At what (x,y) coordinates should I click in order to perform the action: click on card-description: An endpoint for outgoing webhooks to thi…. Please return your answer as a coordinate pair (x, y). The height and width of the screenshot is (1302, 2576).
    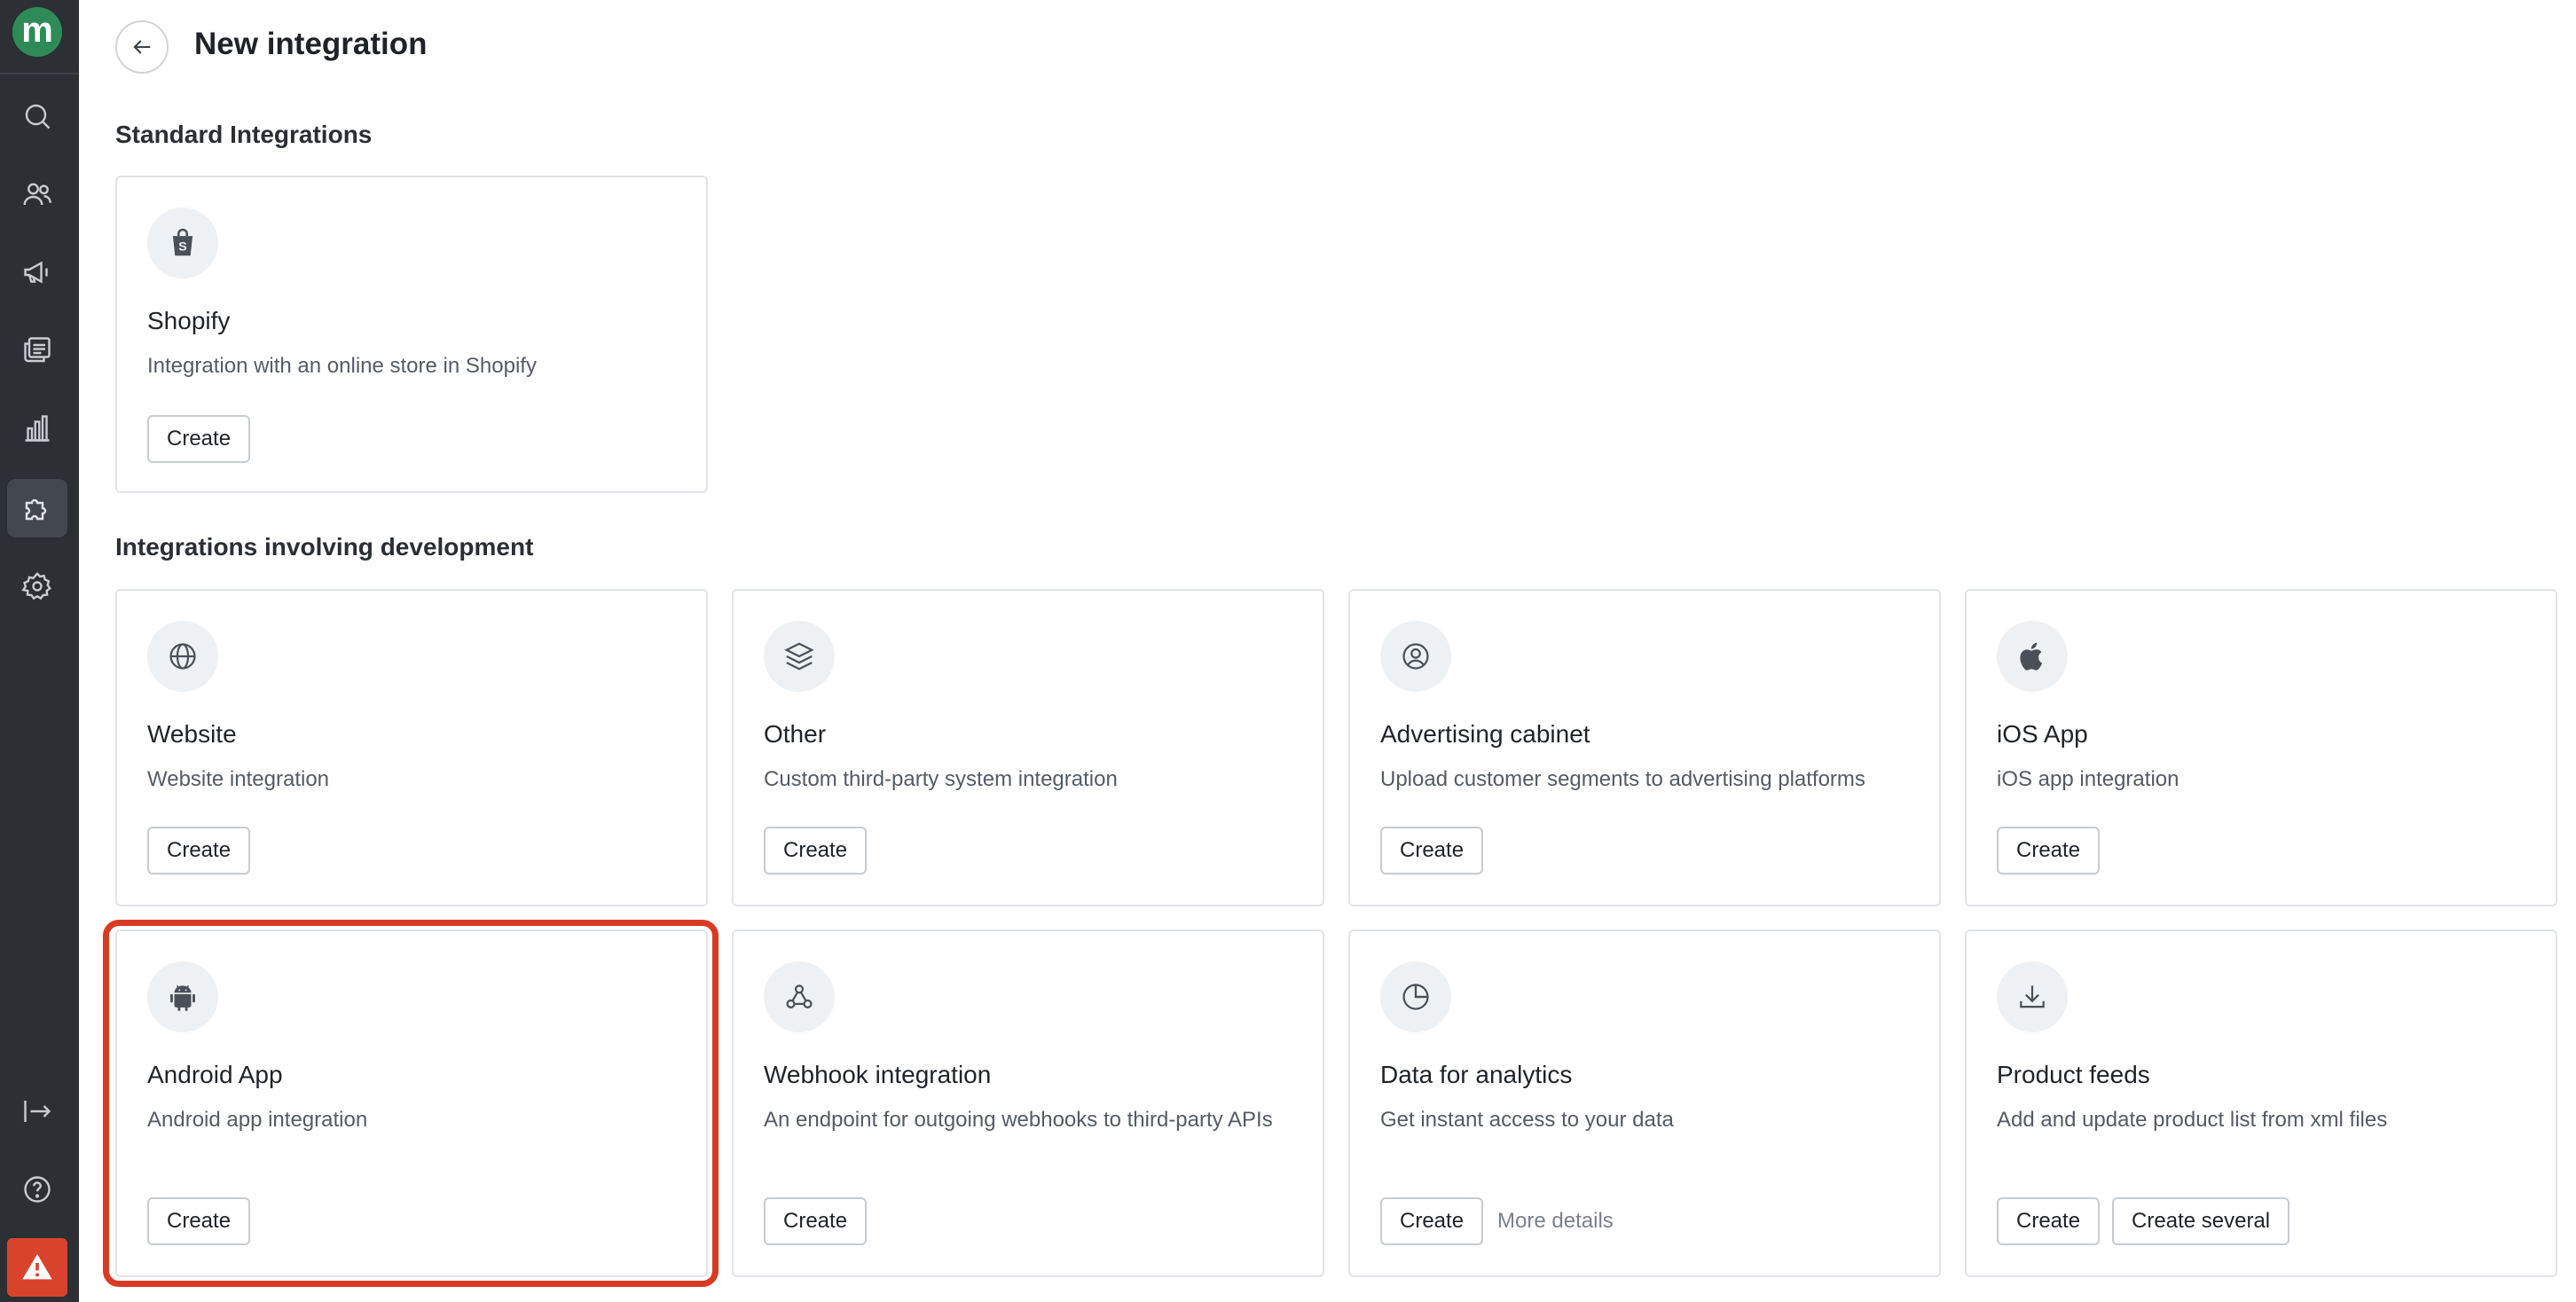
    Looking at the image, I should click on (1018, 1120).